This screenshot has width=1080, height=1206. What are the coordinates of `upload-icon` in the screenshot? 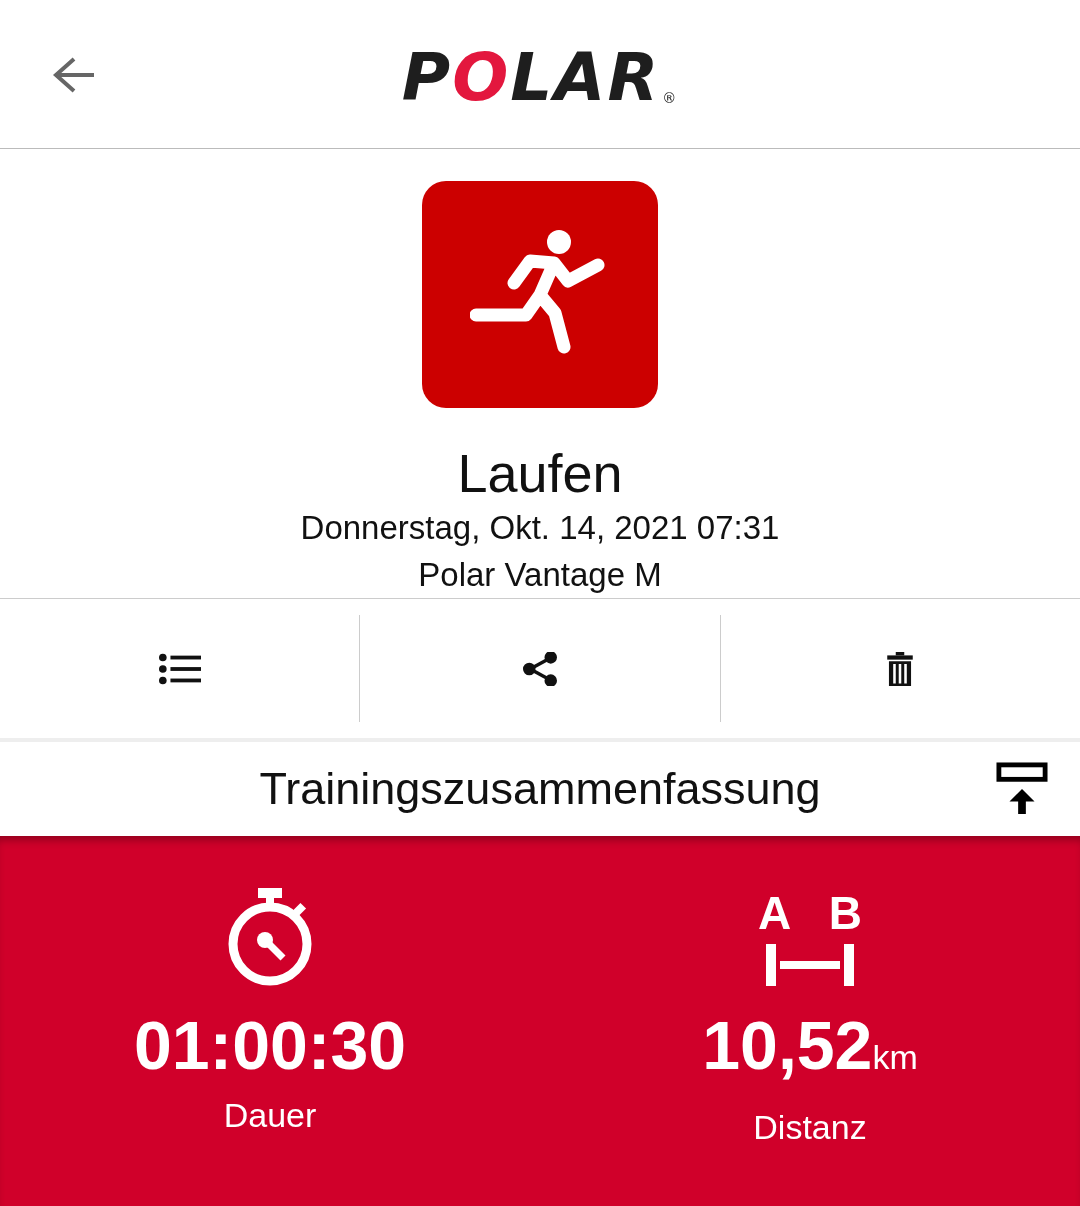 It's located at (1022, 788).